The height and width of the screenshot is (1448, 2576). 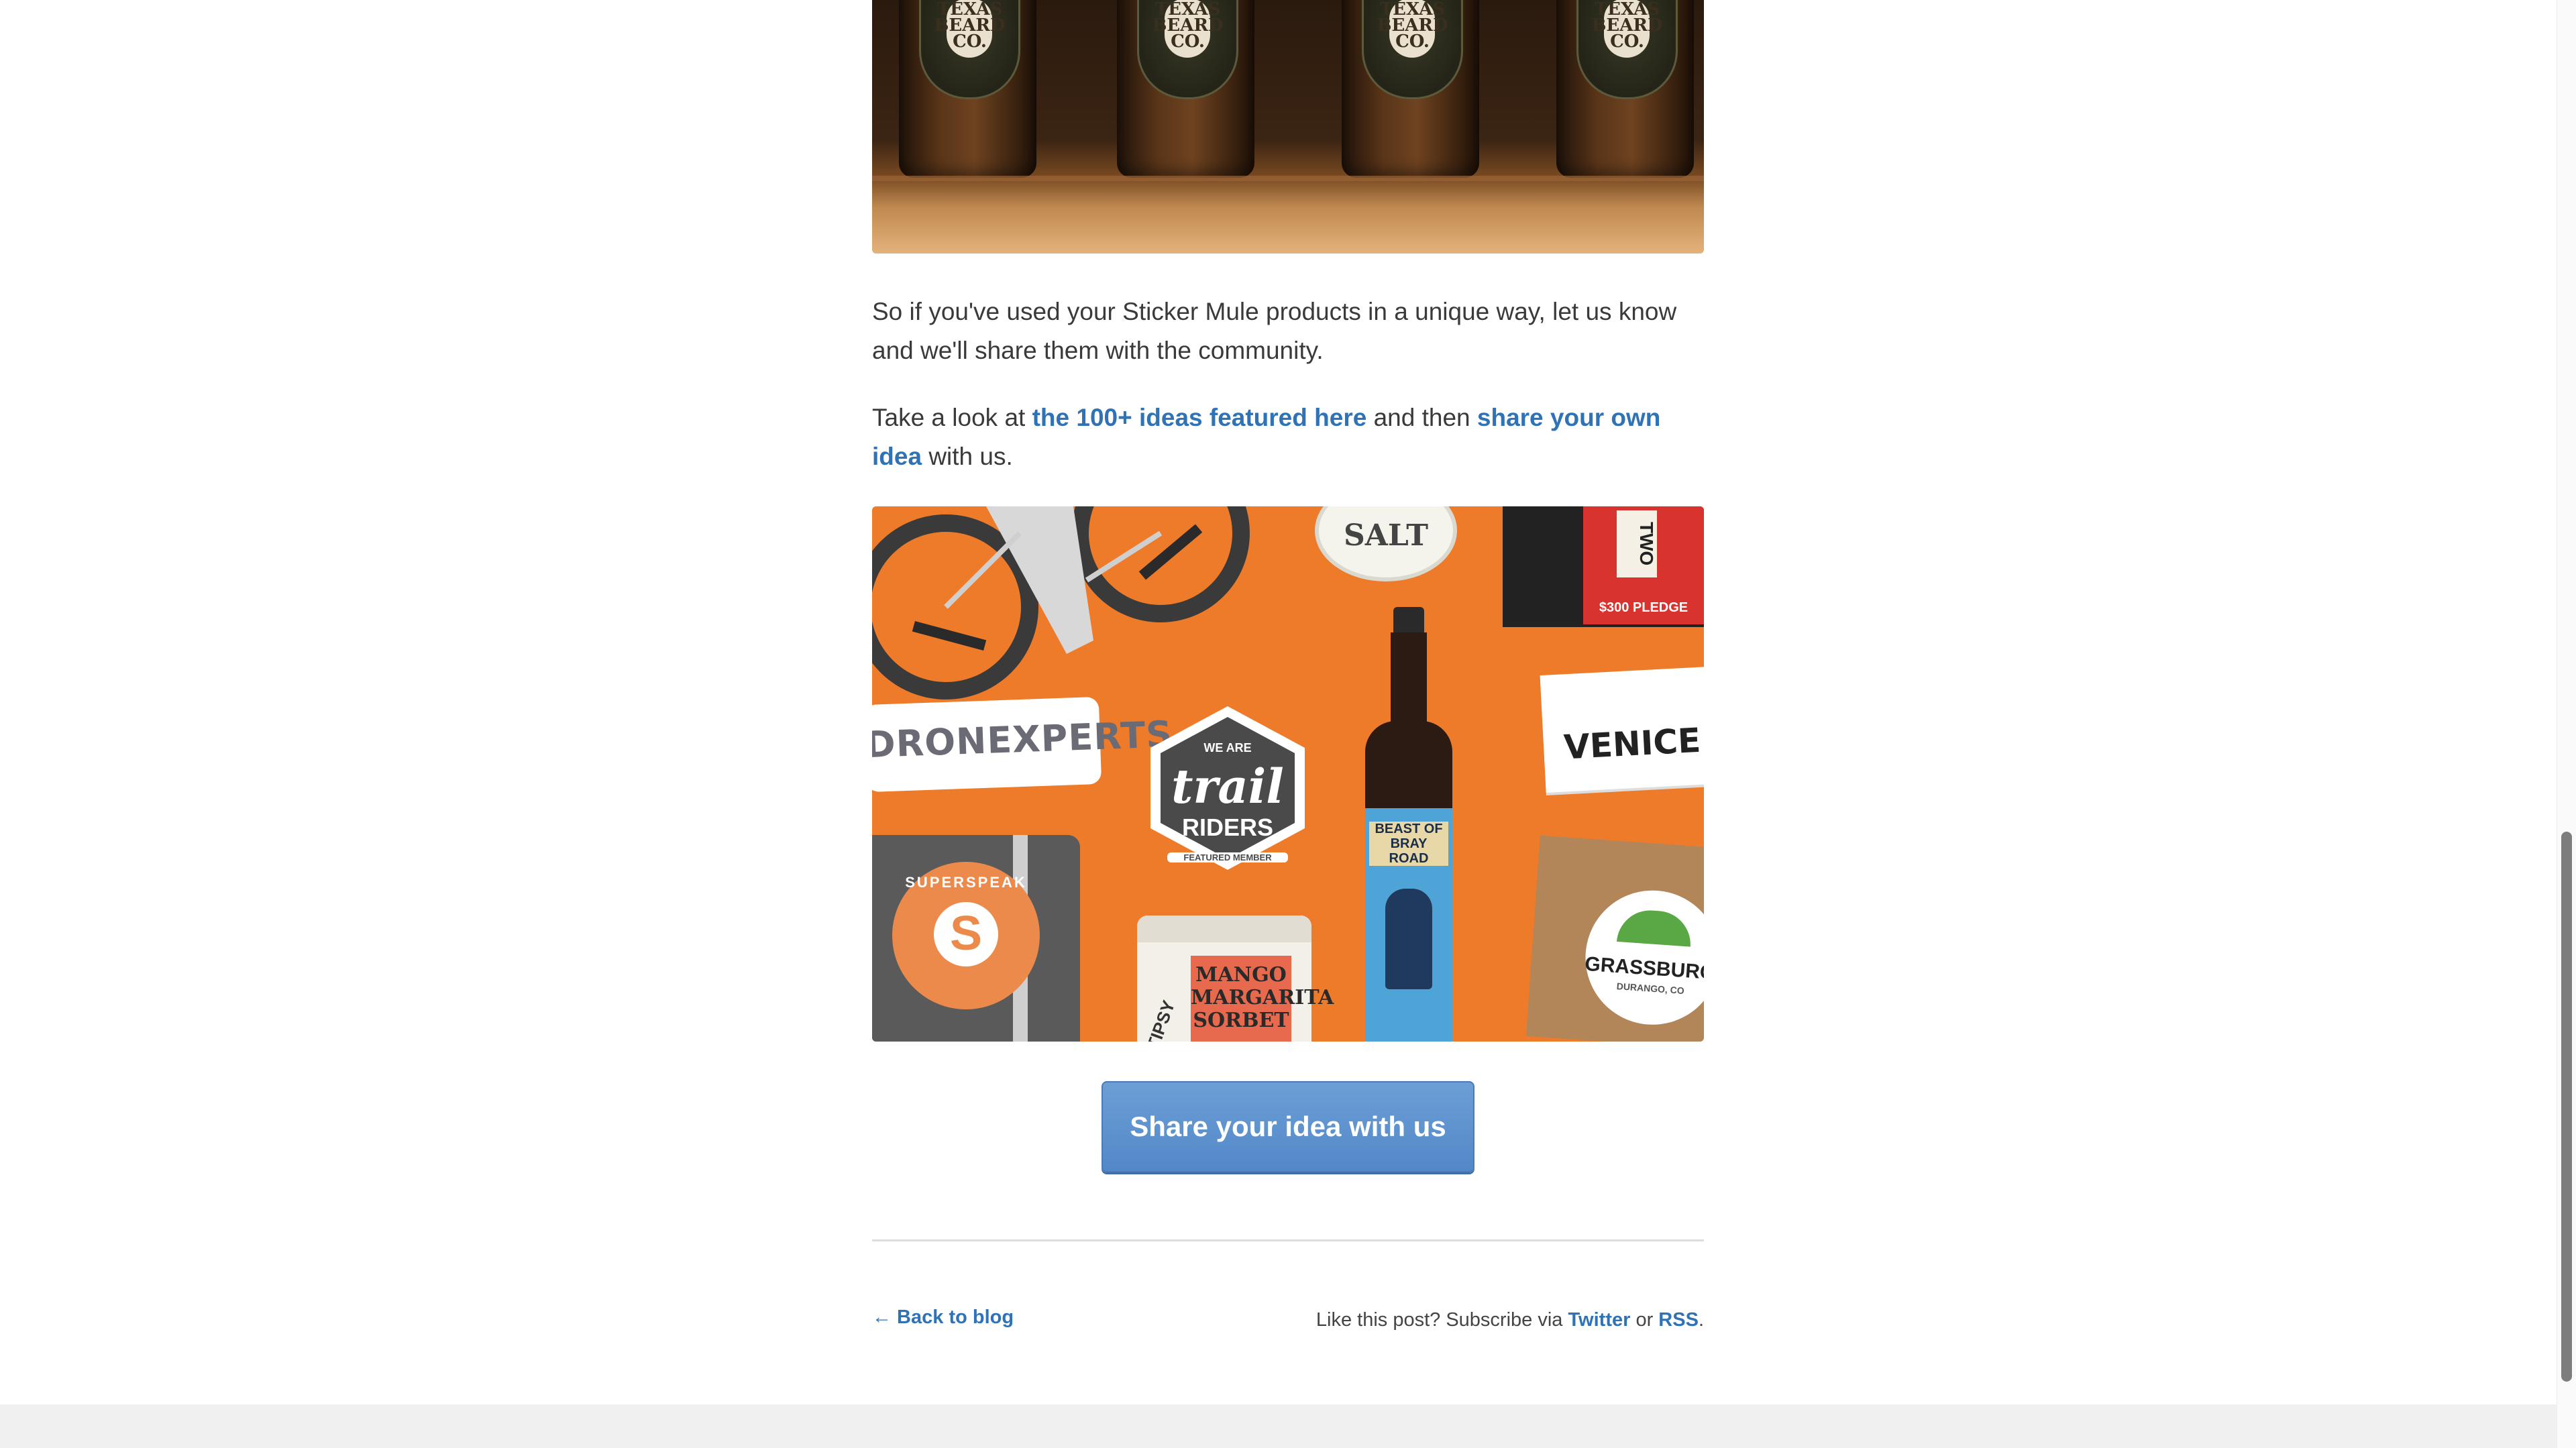 What do you see at coordinates (1442, 1320) in the screenshot?
I see `subscribe-prefix: Like this post? Subscribe via` at bounding box center [1442, 1320].